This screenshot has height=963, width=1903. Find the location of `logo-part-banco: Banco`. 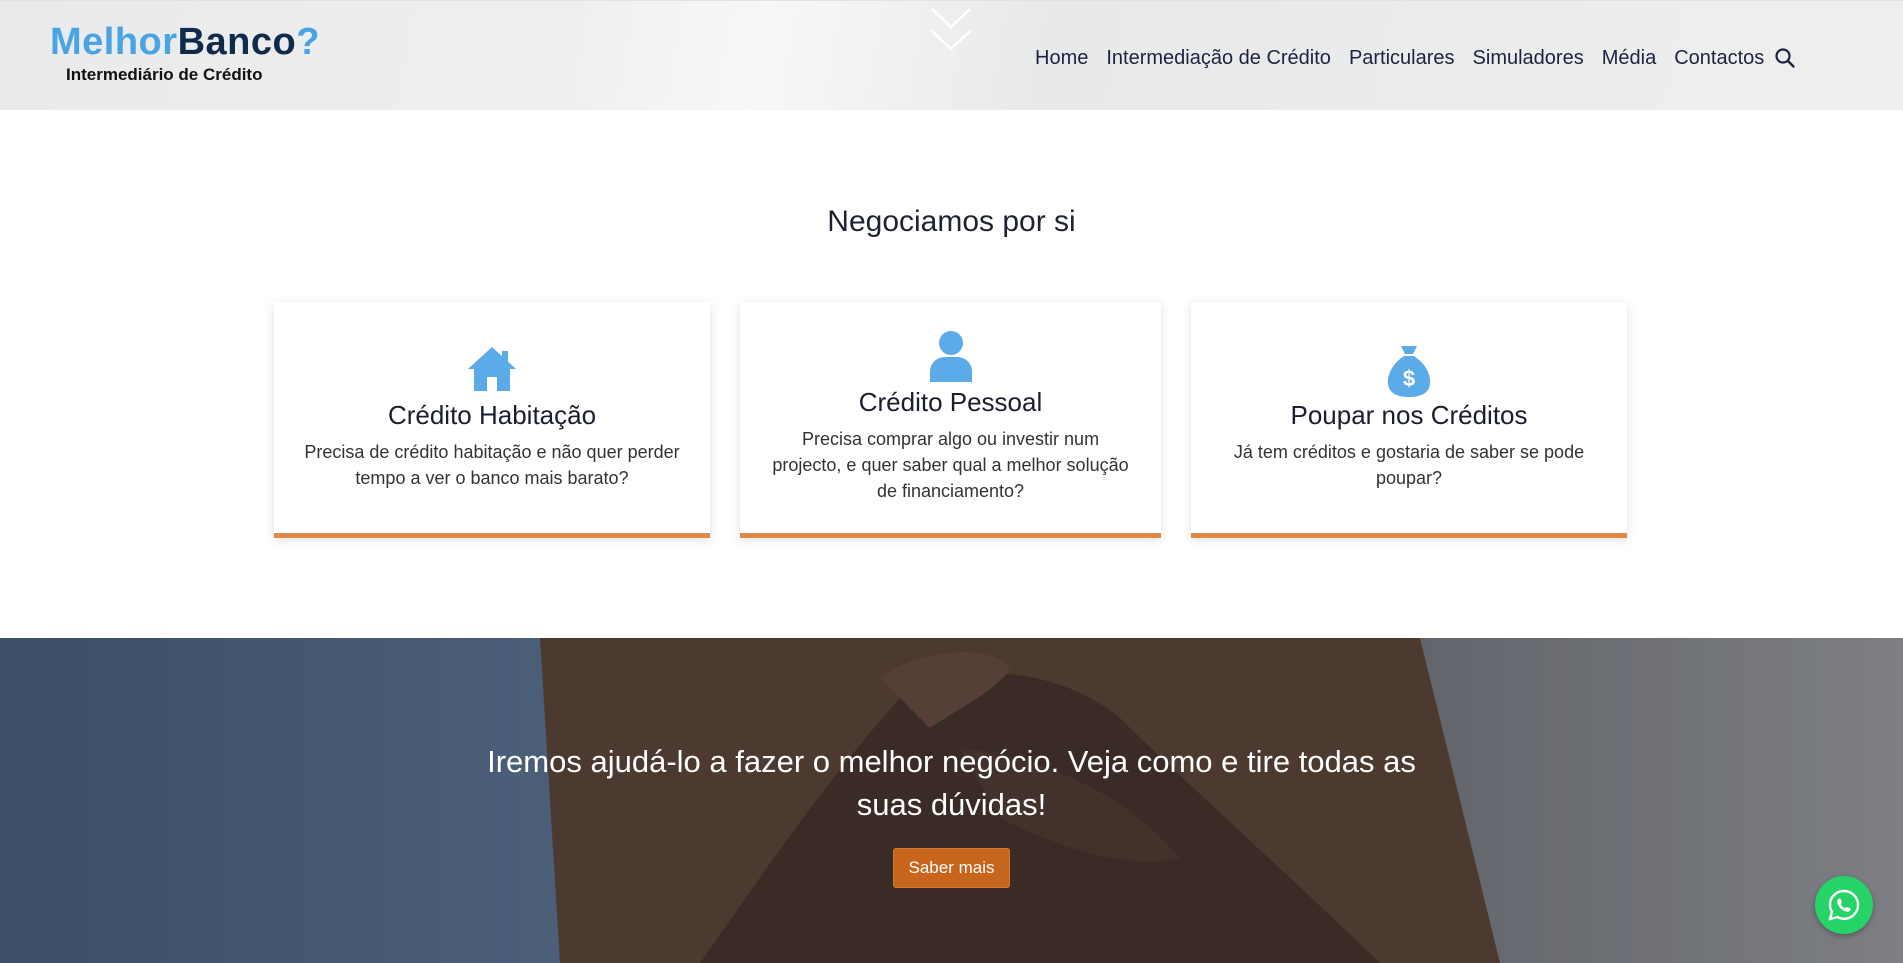

logo-part-banco: Banco is located at coordinates (237, 42).